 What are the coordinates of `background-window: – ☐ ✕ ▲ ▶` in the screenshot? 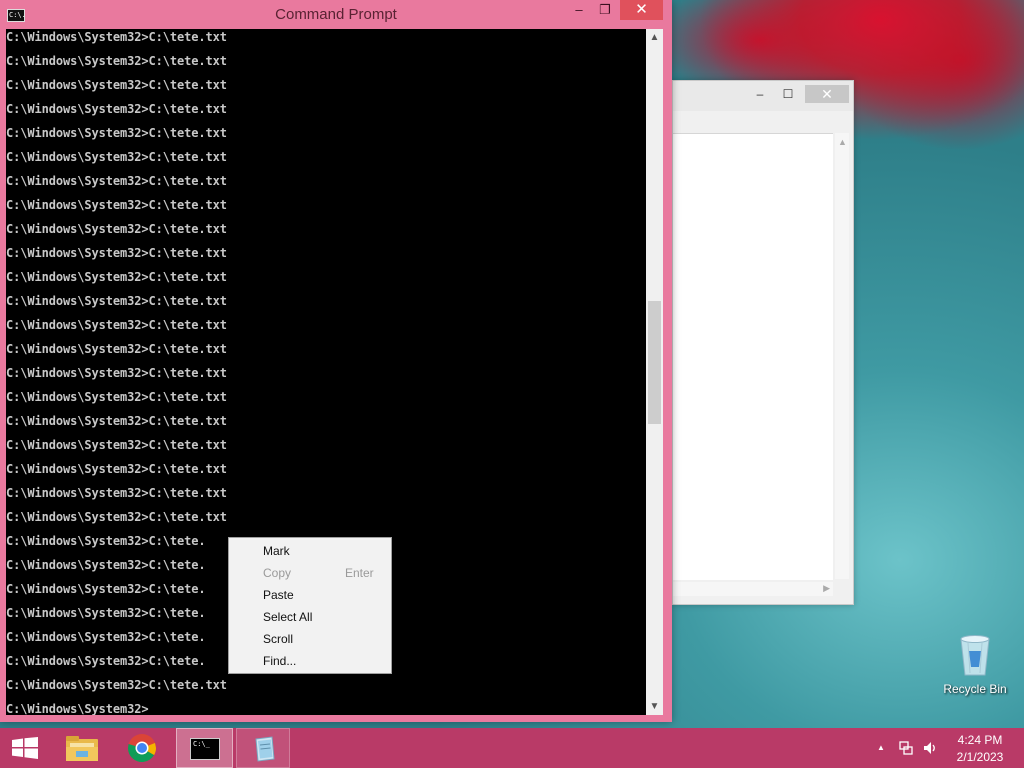 It's located at (763, 342).